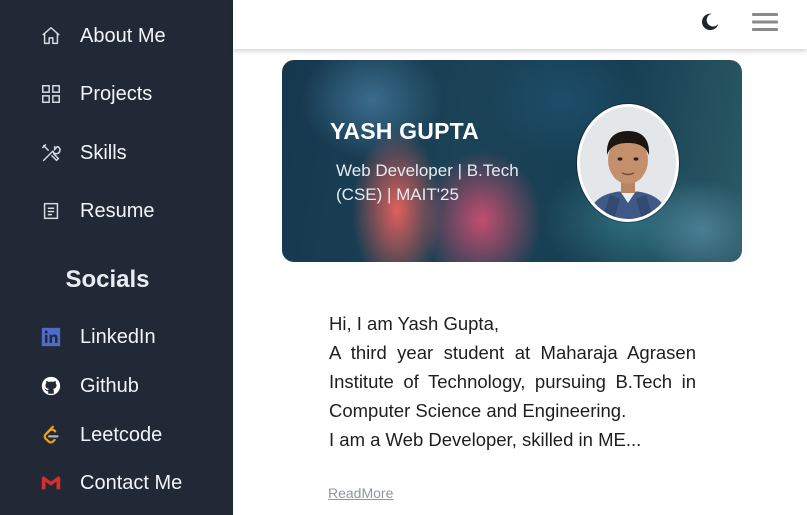  I want to click on nav-item-skills: Skills, so click(83, 153).